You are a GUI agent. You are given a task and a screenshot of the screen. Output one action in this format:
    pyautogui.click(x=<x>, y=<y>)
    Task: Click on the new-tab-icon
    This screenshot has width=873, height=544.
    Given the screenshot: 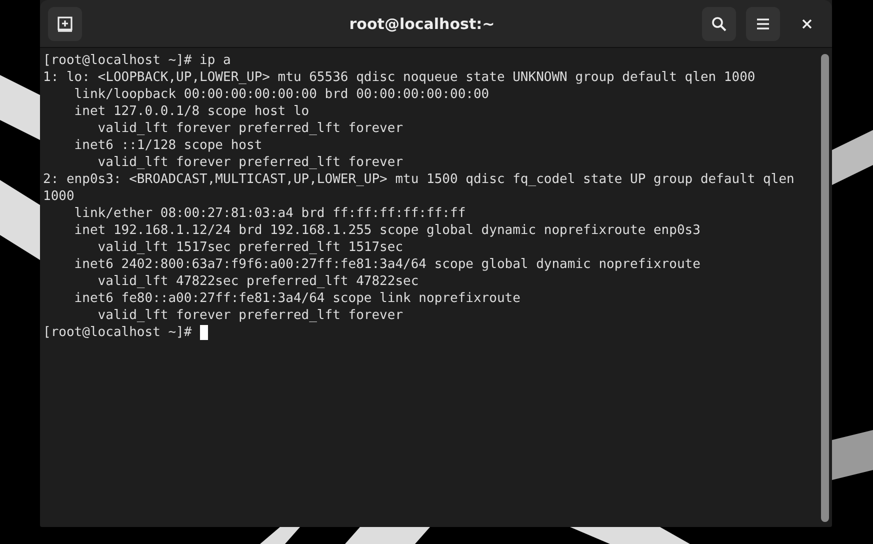 What is the action you would take?
    pyautogui.click(x=65, y=24)
    